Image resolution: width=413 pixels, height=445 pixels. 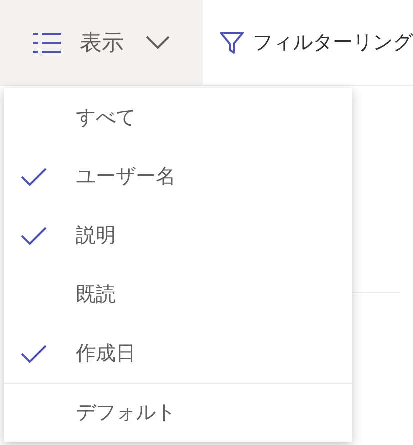 What do you see at coordinates (178, 413) in the screenshot?
I see `menu-item: デフォルト` at bounding box center [178, 413].